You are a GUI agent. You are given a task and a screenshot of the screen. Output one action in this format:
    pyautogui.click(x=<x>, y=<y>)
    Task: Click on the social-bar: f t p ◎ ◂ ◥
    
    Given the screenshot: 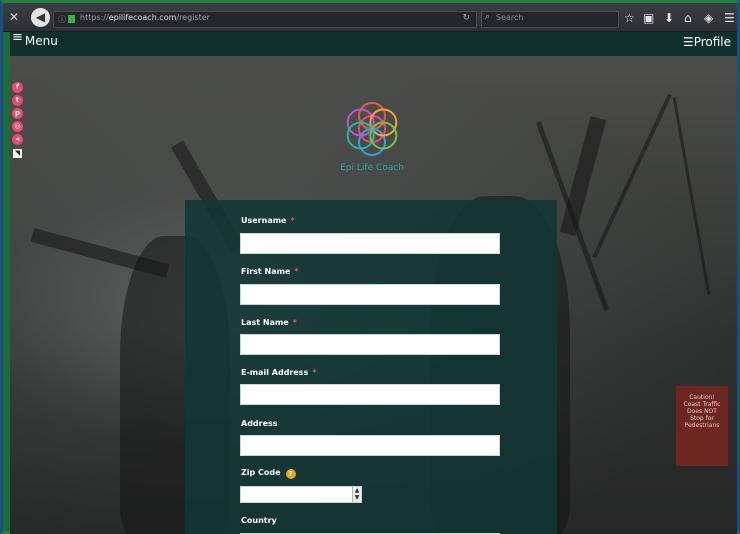 What is the action you would take?
    pyautogui.click(x=18, y=120)
    